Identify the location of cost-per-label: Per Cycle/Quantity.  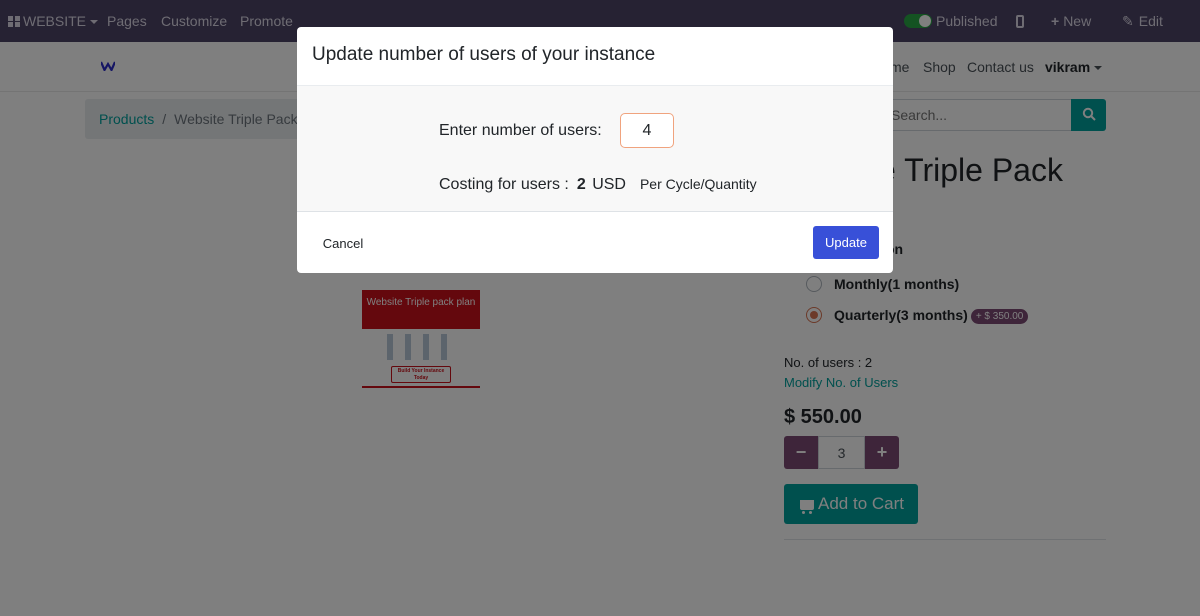
(698, 184).